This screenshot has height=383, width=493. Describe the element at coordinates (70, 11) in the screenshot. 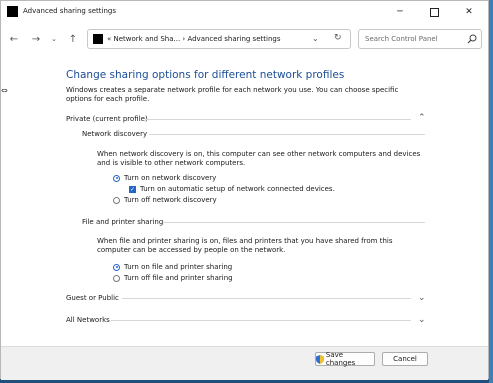

I see `window-title: Advanced sharing settings` at that location.